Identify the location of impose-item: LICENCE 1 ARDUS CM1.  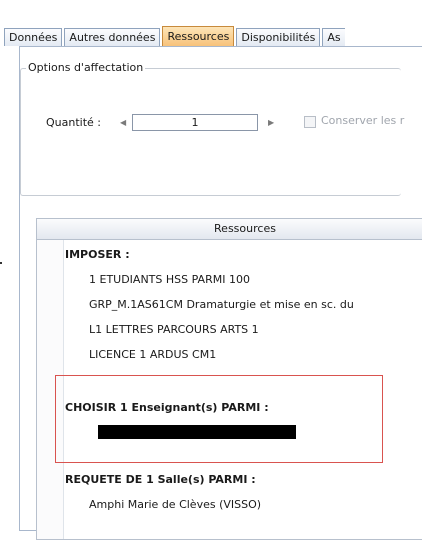
(153, 354).